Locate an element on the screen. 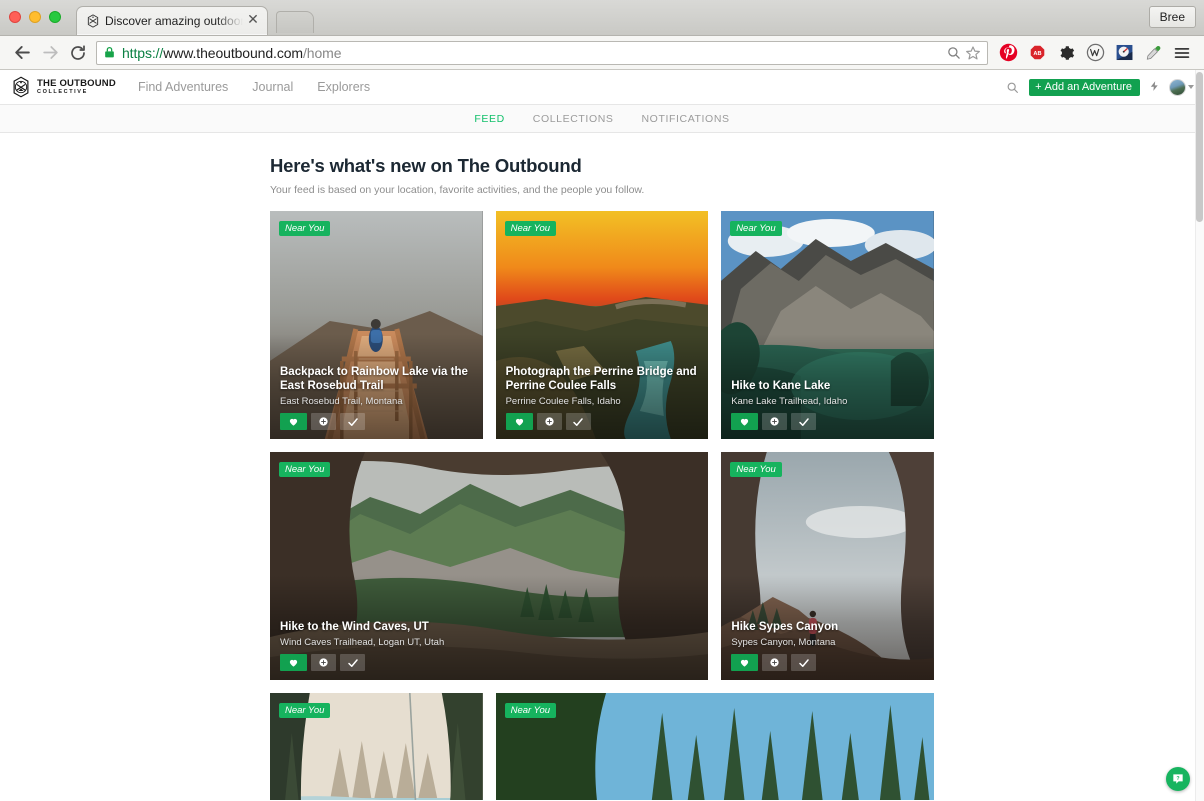 This screenshot has height=801, width=1204. forward-arrow-icon is located at coordinates (50, 53).